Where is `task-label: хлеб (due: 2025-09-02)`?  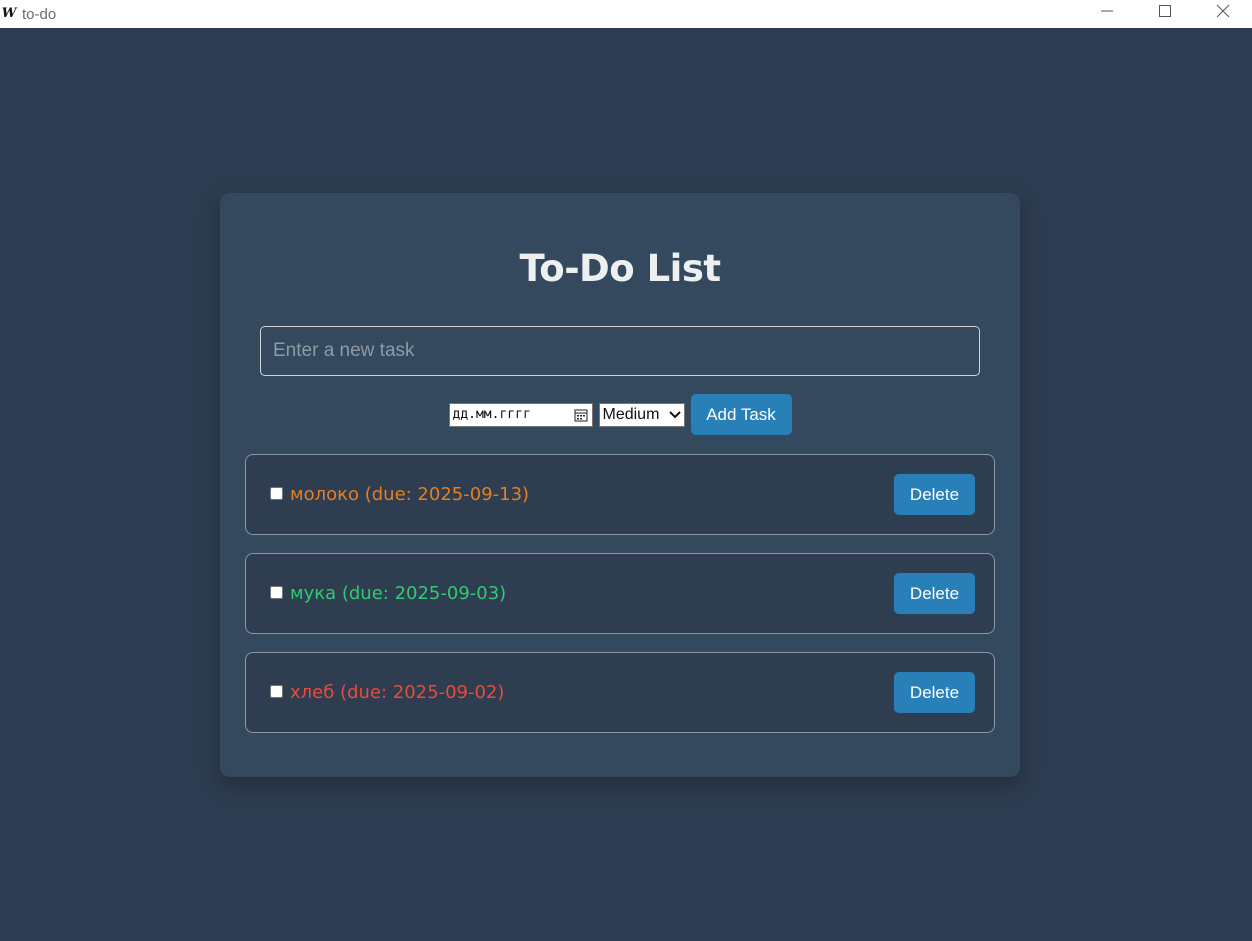
task-label: хлеб (due: 2025-09-02) is located at coordinates (397, 692).